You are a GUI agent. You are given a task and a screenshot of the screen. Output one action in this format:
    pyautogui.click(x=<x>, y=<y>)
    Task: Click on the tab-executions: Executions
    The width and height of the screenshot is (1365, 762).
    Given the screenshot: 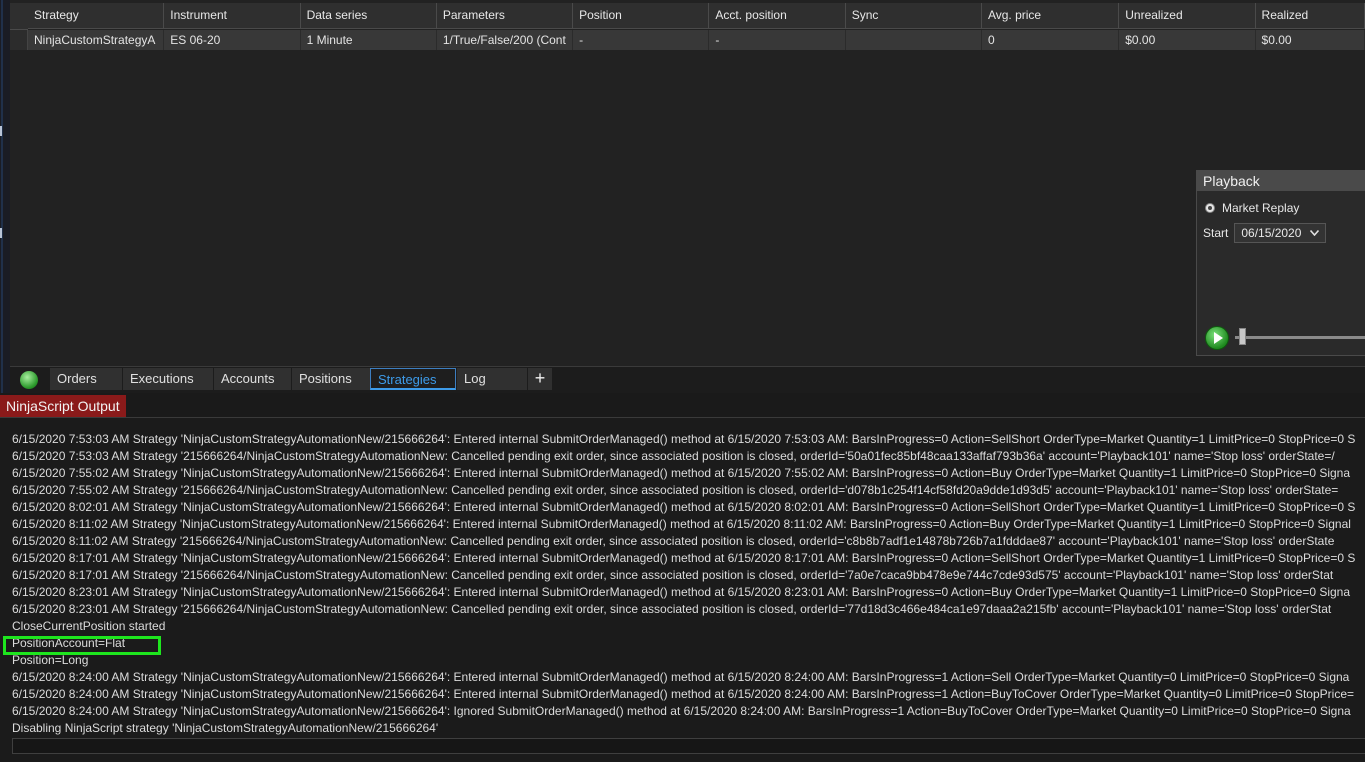 What is the action you would take?
    pyautogui.click(x=168, y=379)
    